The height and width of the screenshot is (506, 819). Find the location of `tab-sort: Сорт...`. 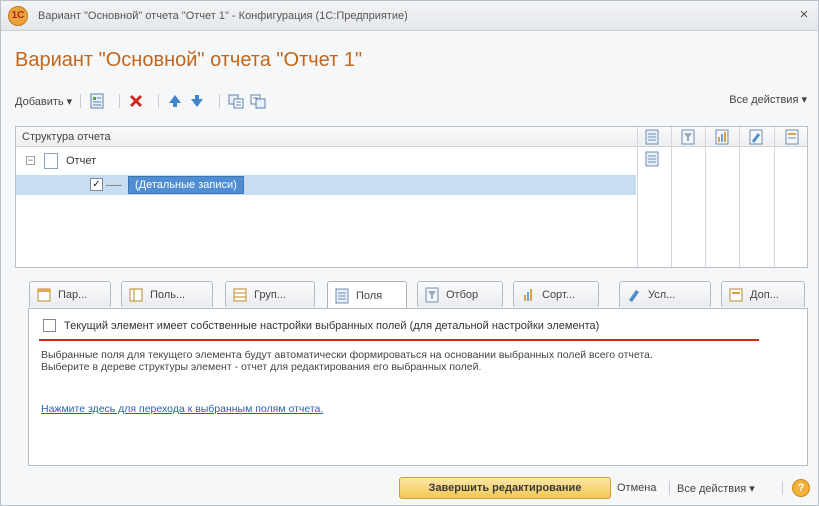

tab-sort: Сорт... is located at coordinates (556, 294).